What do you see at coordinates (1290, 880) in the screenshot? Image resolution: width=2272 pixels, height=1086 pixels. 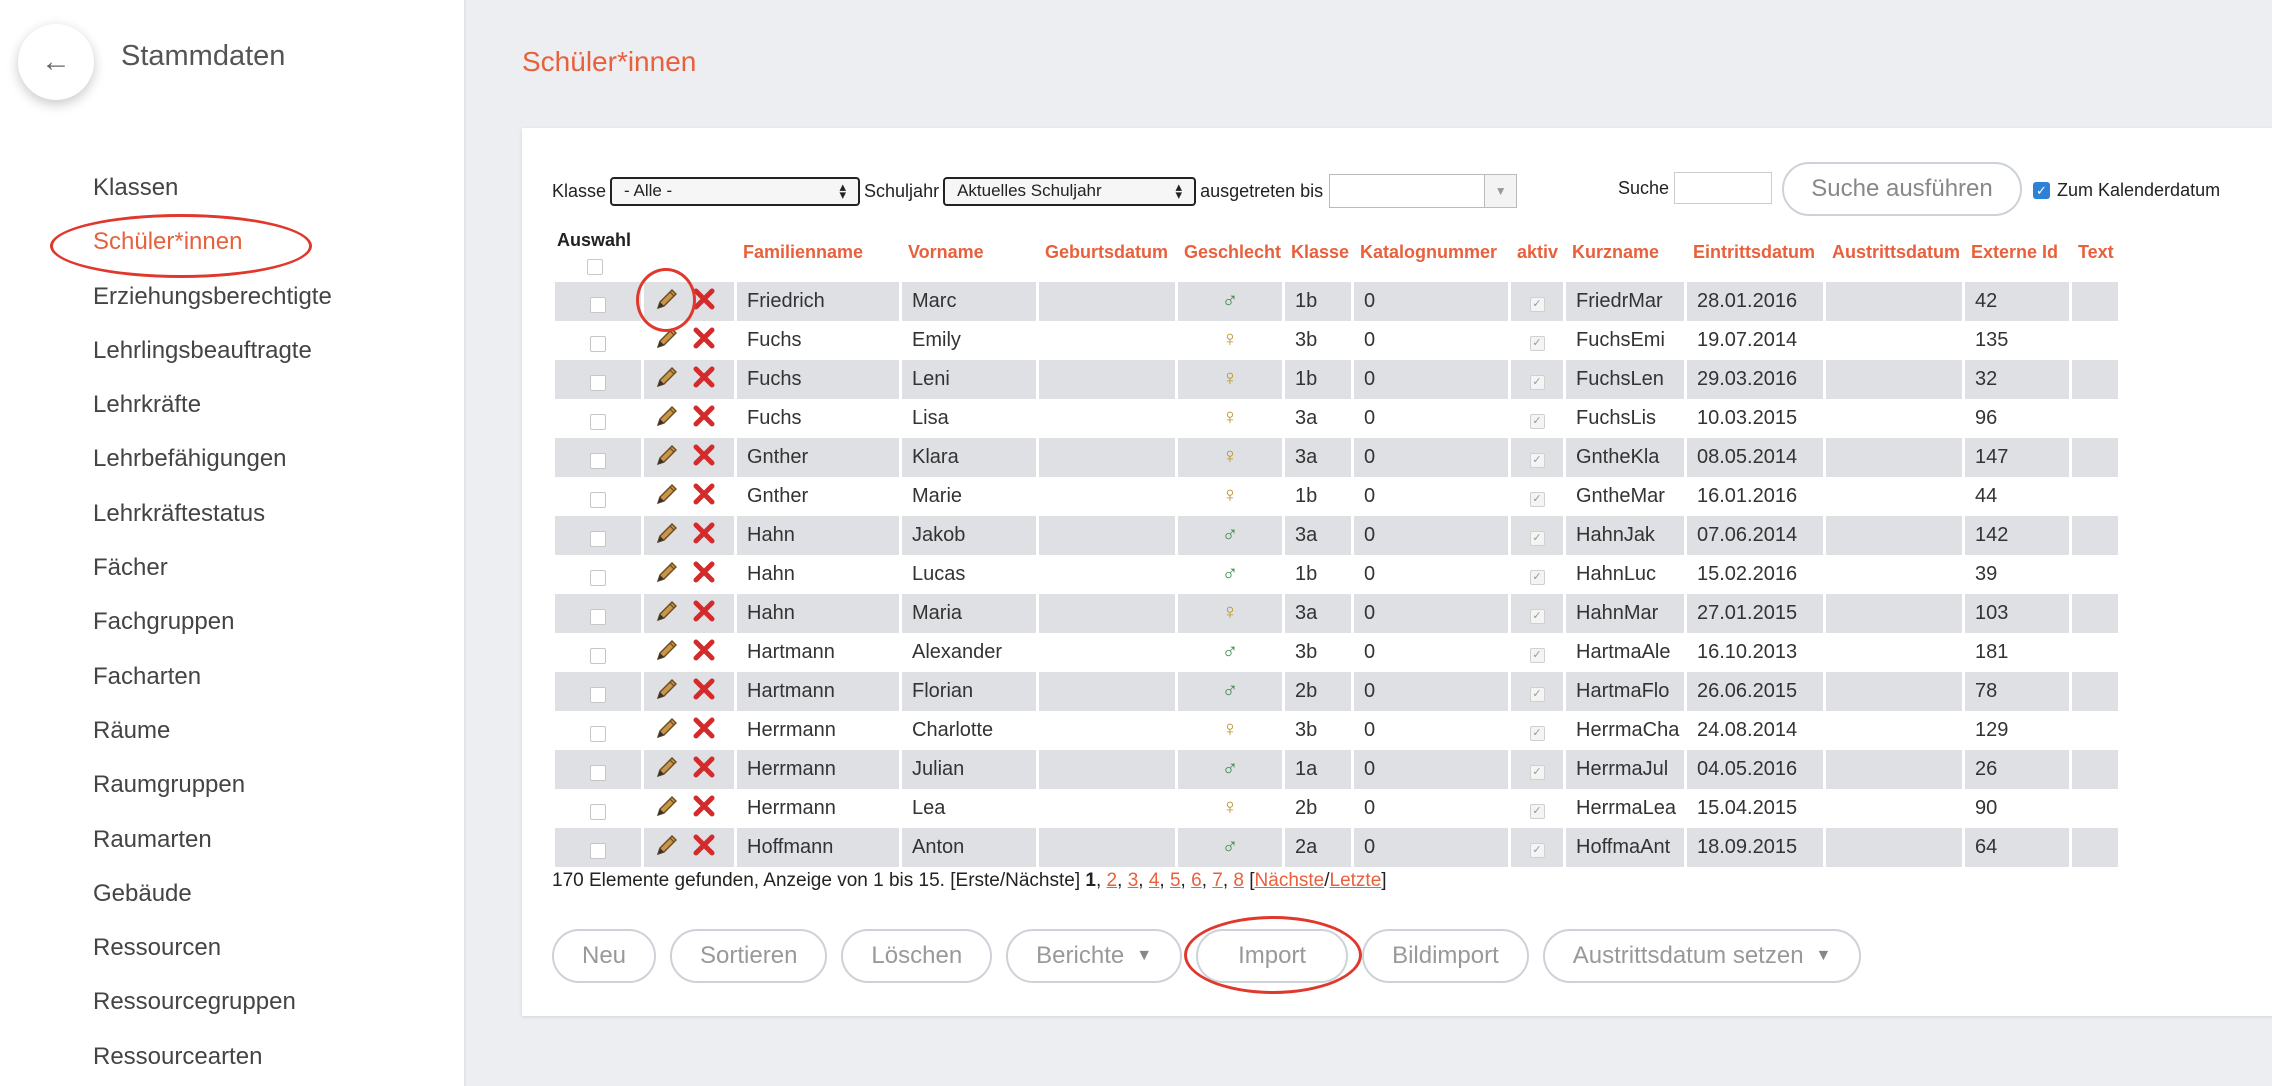 I see `next-page-link: Nächste` at bounding box center [1290, 880].